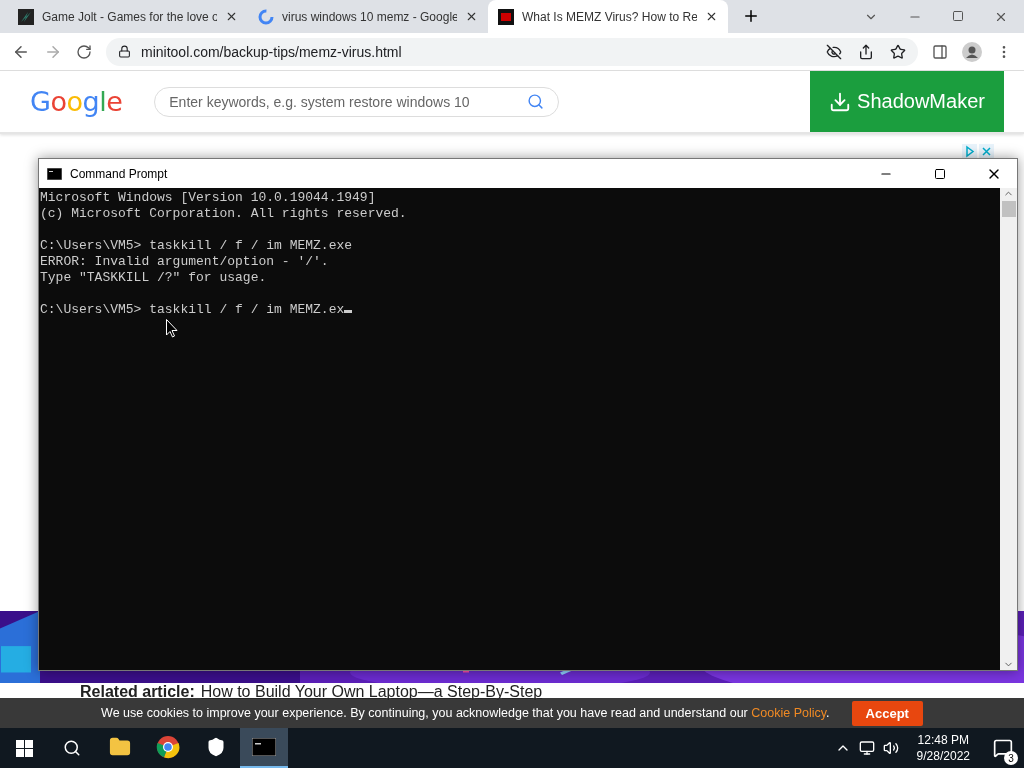 Image resolution: width=1024 pixels, height=768 pixels. I want to click on folder-icon, so click(120, 747).